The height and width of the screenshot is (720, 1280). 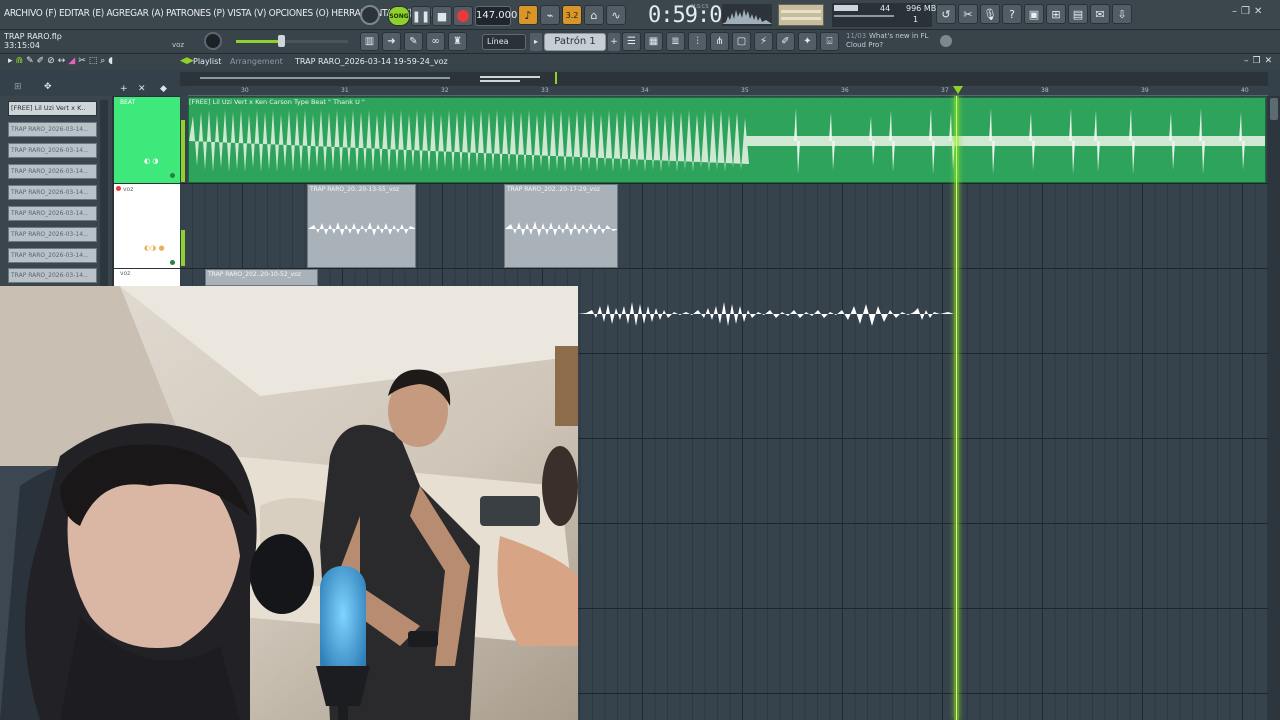 I want to click on add-track-icon: +, so click(x=124, y=89).